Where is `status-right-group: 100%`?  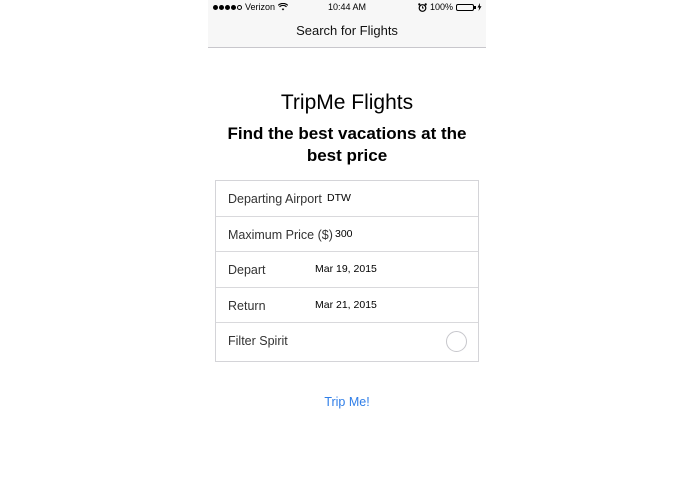 status-right-group: 100% is located at coordinates (450, 7).